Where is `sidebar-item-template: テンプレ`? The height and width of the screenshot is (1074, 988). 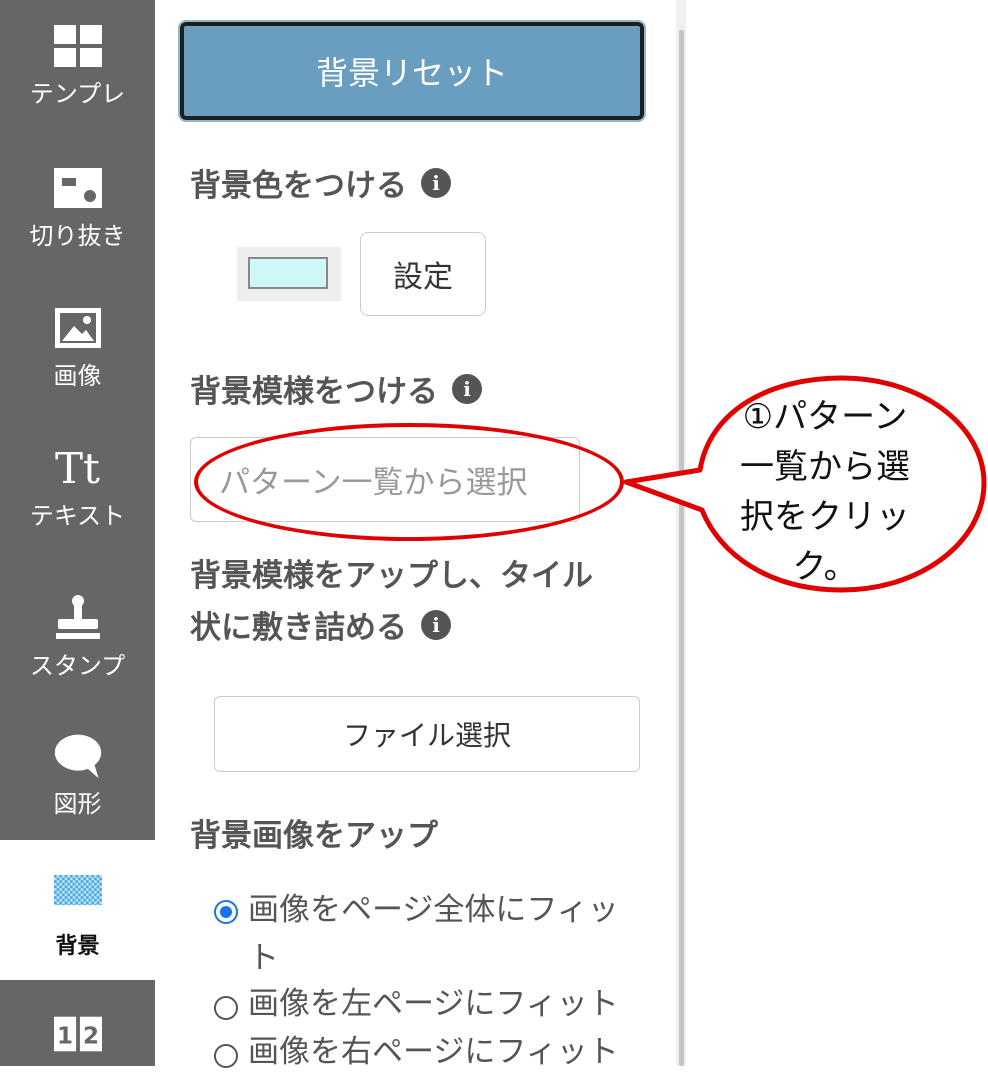 sidebar-item-template: テンプレ is located at coordinates (77, 65).